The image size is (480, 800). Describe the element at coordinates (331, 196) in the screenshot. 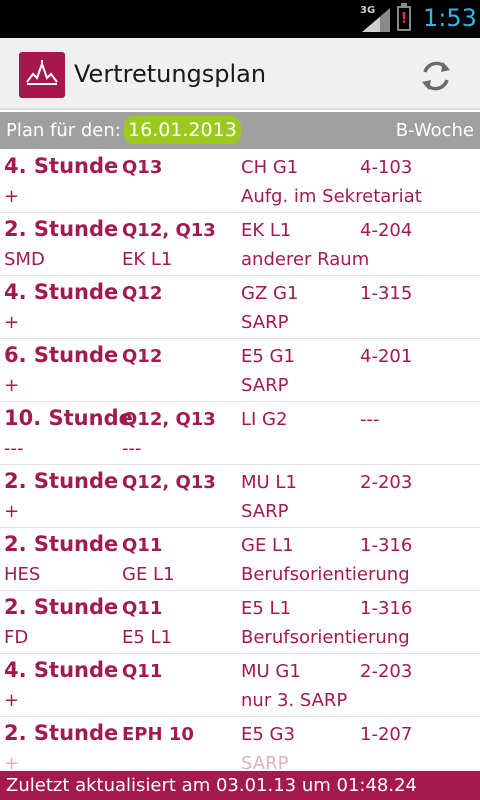

I see `note: Aufg. im Sekretariat` at that location.